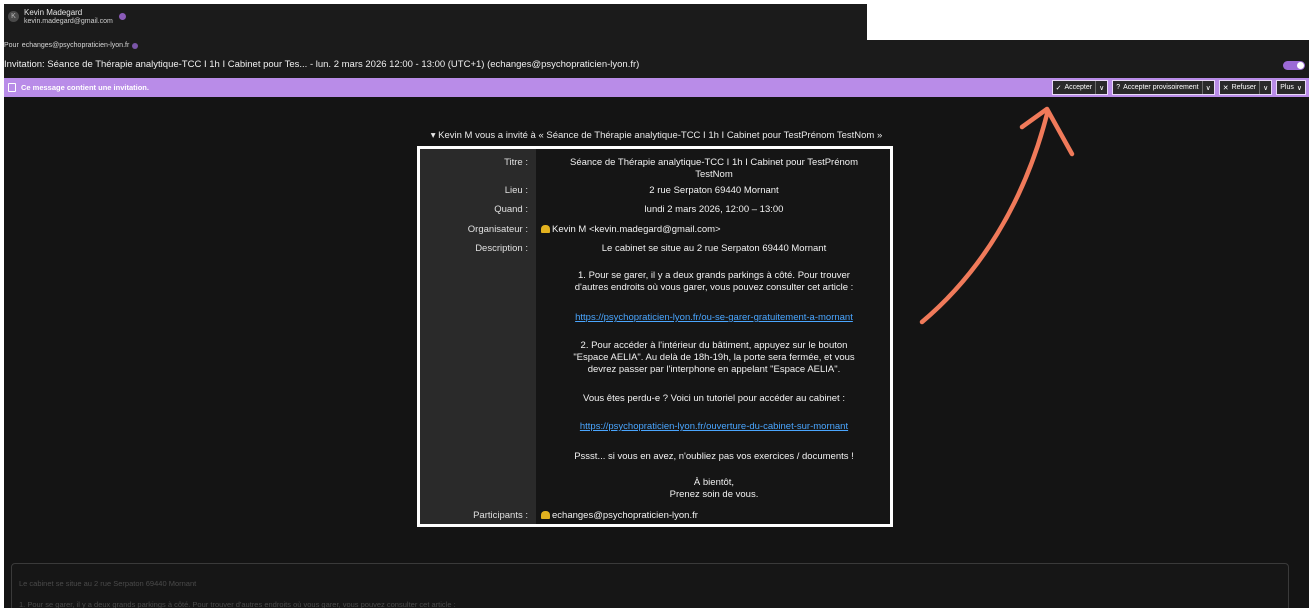  What do you see at coordinates (997, 215) in the screenshot?
I see `annotation-arrow` at bounding box center [997, 215].